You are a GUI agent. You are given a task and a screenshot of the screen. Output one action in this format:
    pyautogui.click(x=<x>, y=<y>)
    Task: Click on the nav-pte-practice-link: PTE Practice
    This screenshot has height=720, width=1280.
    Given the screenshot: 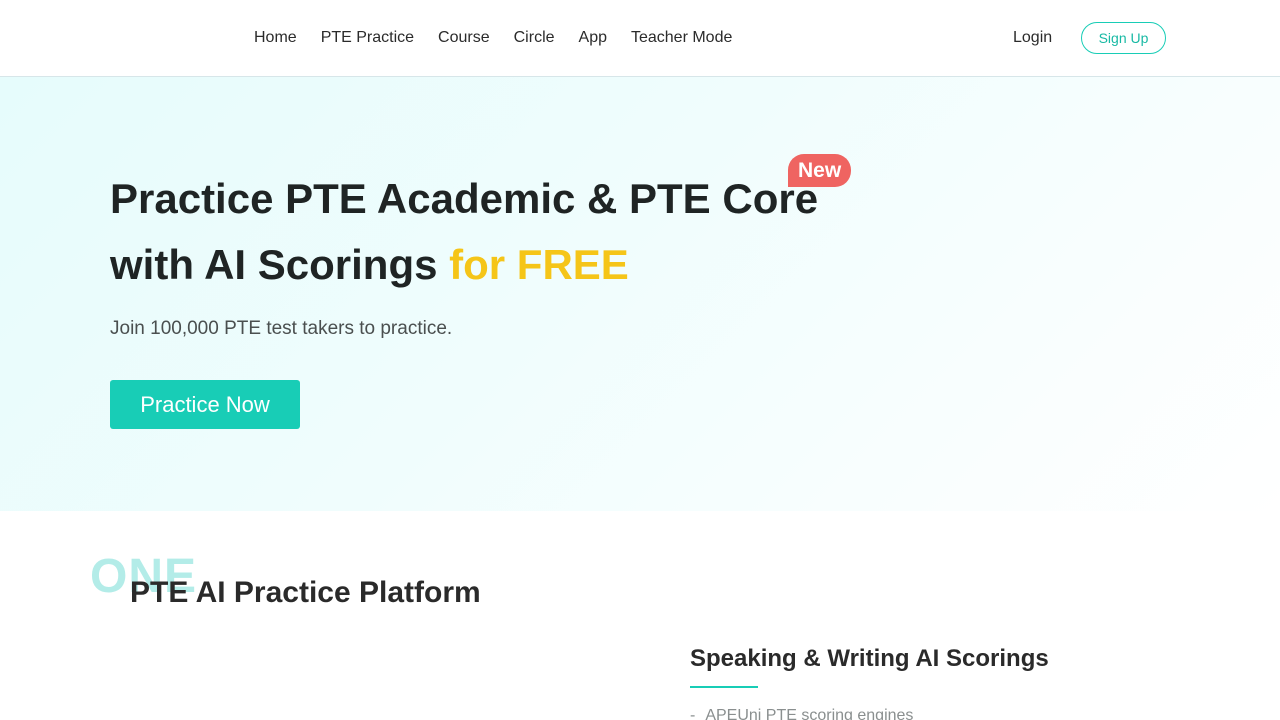 What is the action you would take?
    pyautogui.click(x=367, y=38)
    